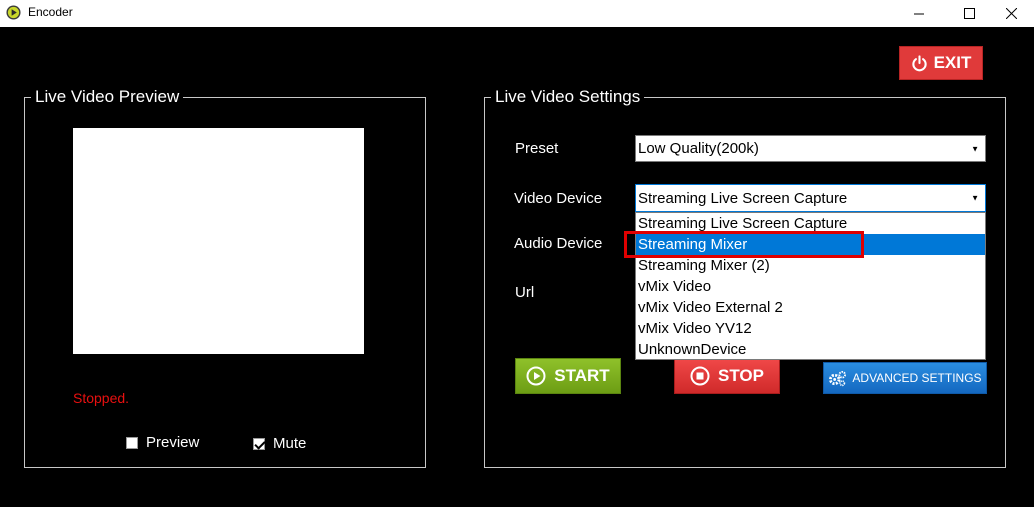  I want to click on maximize-icon, so click(969, 13).